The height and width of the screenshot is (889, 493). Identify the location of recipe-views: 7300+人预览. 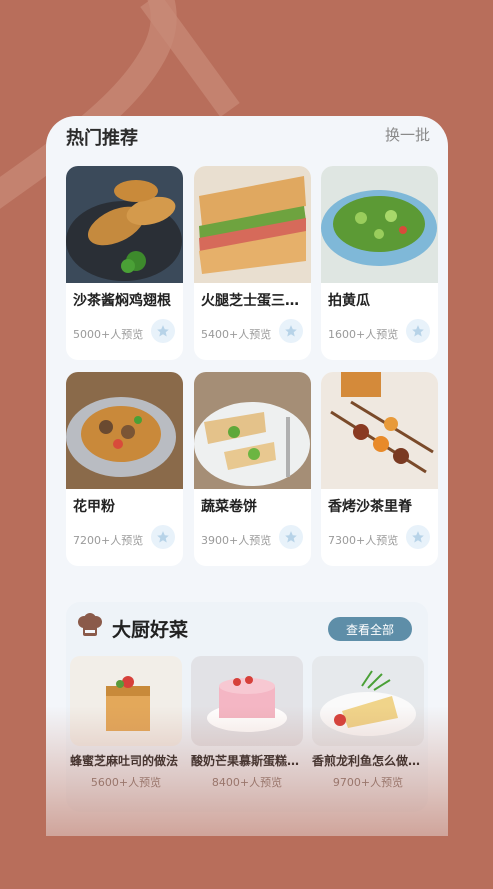
(363, 540).